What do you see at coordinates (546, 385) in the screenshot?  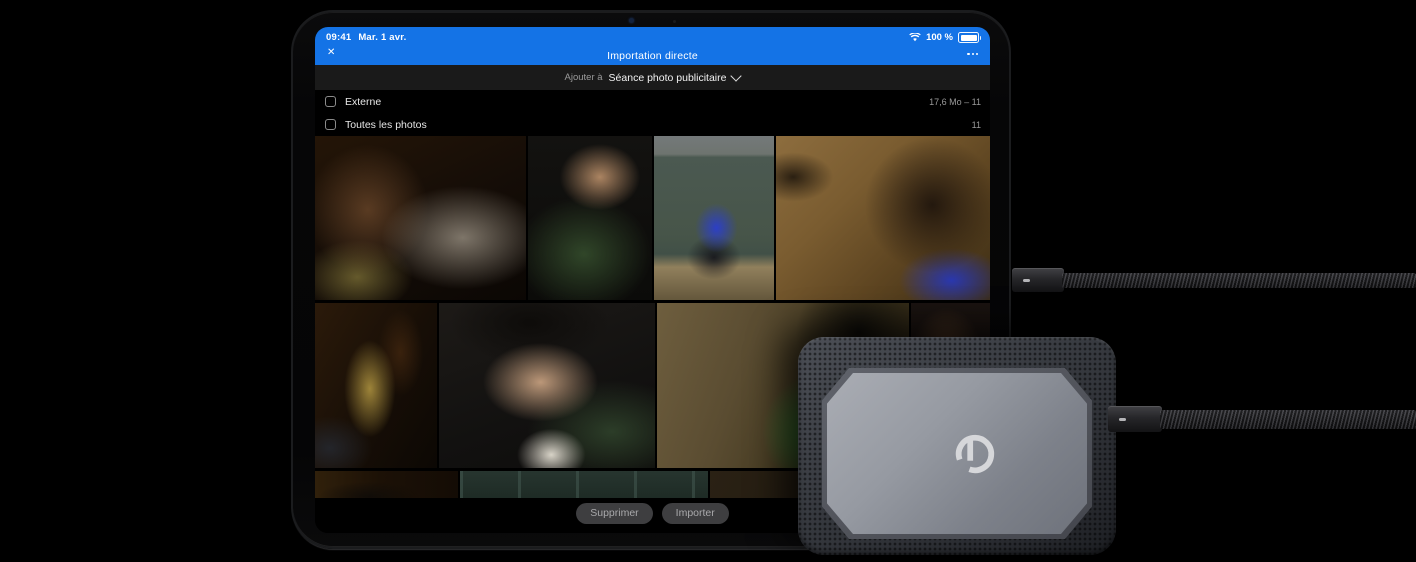 I see `photo-thumbnail-r2c2` at bounding box center [546, 385].